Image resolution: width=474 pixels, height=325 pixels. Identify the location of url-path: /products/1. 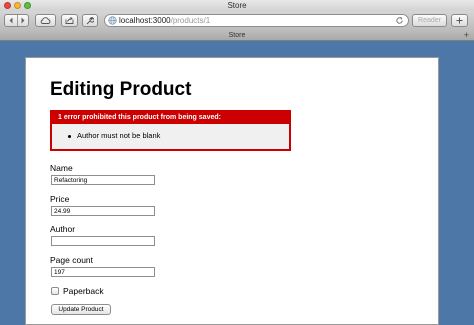
(190, 20).